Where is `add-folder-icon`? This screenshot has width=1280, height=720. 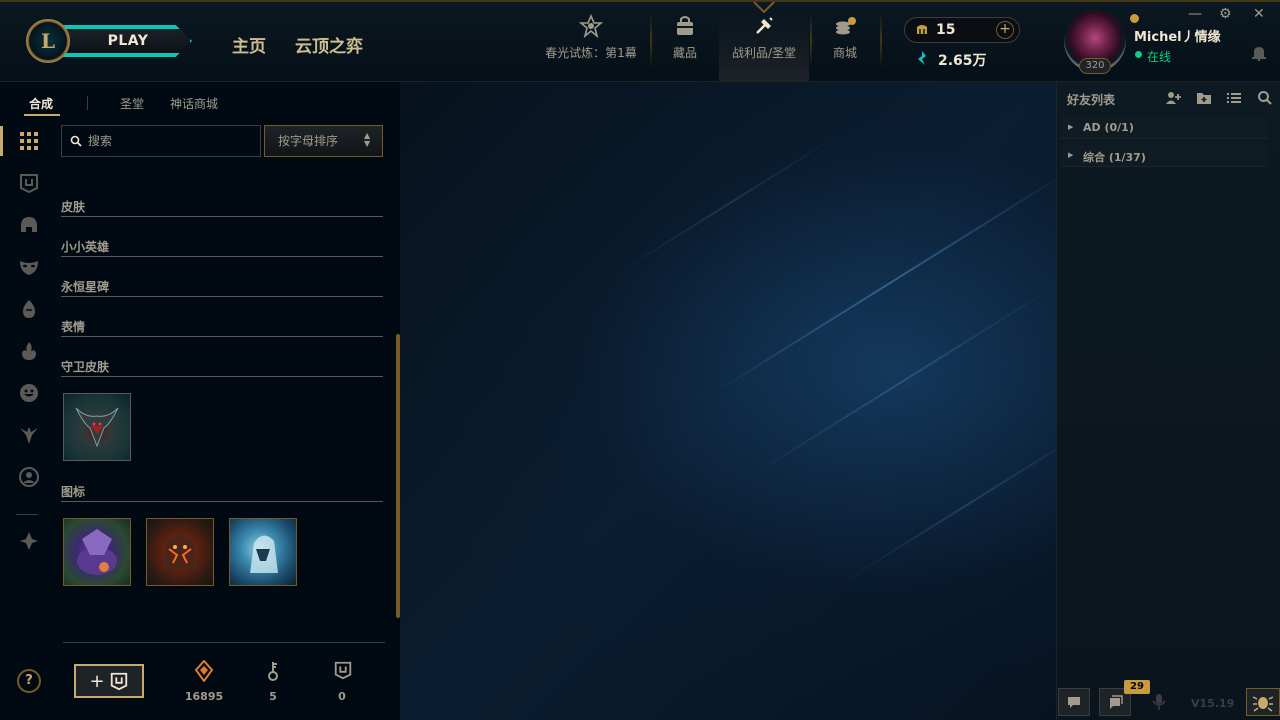 add-folder-icon is located at coordinates (1204, 98).